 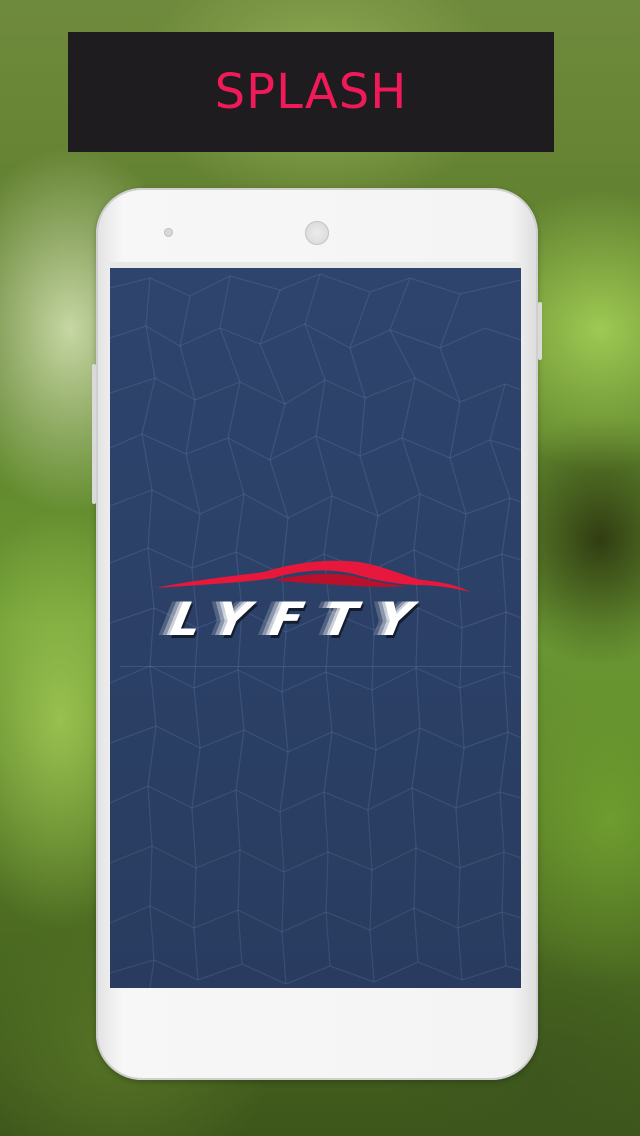 I want to click on page-title: SPLASH, so click(x=311, y=92).